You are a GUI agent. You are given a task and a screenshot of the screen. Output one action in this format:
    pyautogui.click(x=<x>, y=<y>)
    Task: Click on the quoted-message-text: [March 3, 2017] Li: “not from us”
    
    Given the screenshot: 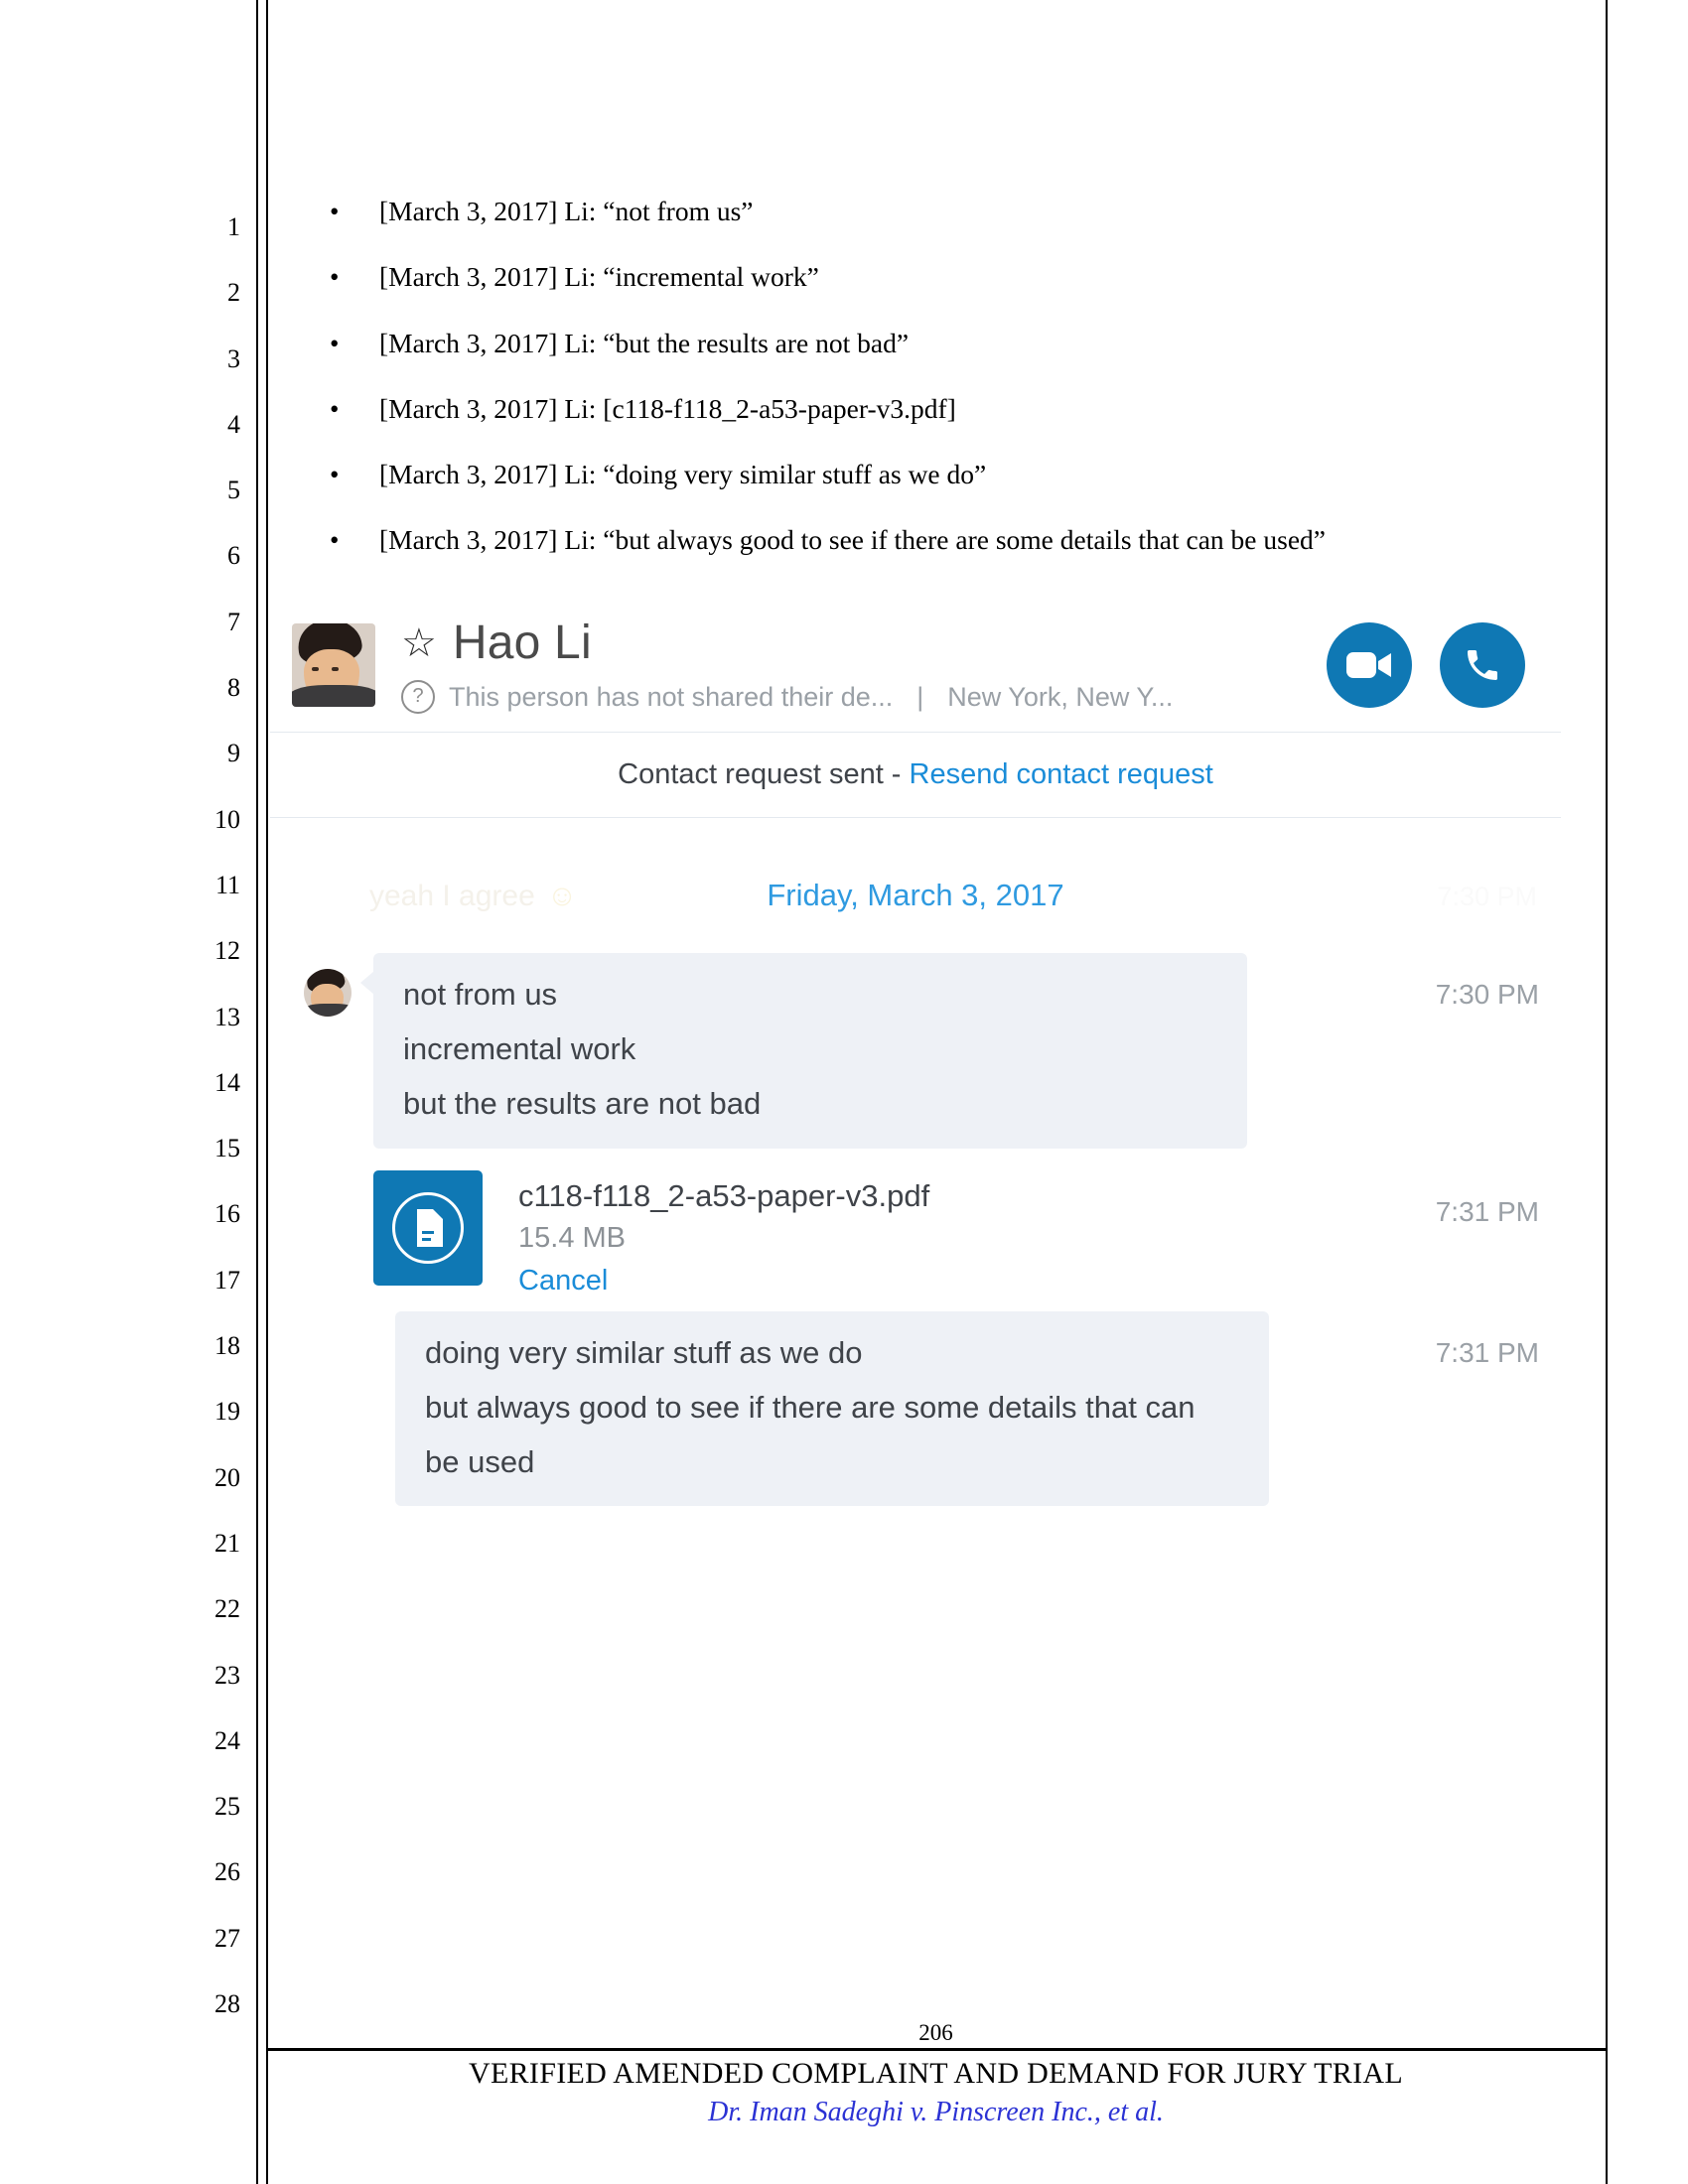 What is the action you would take?
    pyautogui.click(x=566, y=211)
    